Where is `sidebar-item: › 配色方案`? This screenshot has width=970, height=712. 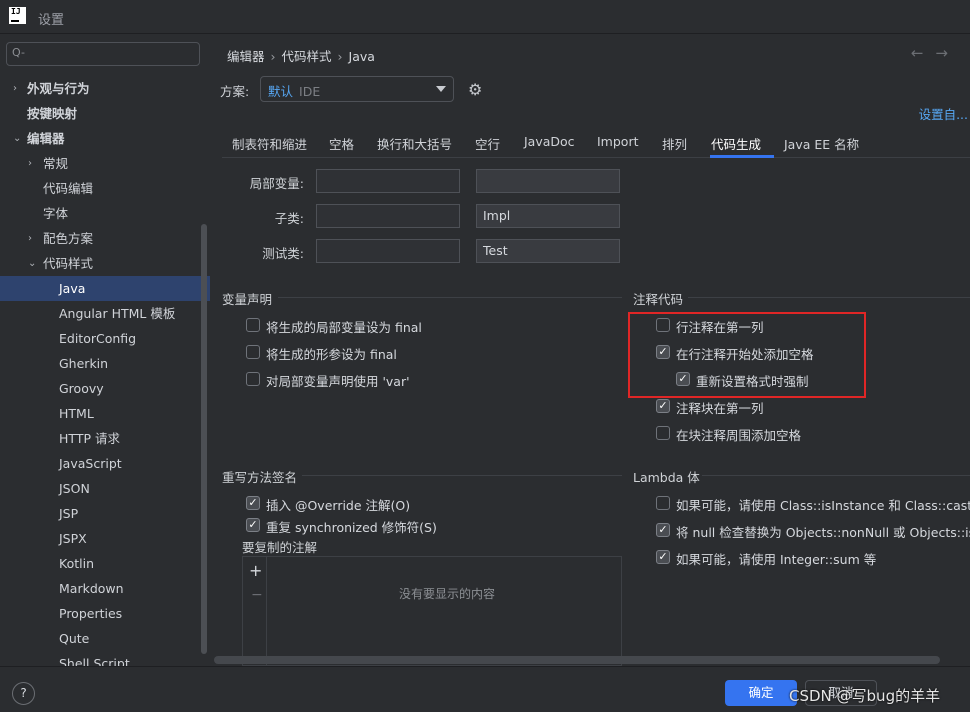 sidebar-item: › 配色方案 is located at coordinates (105, 238).